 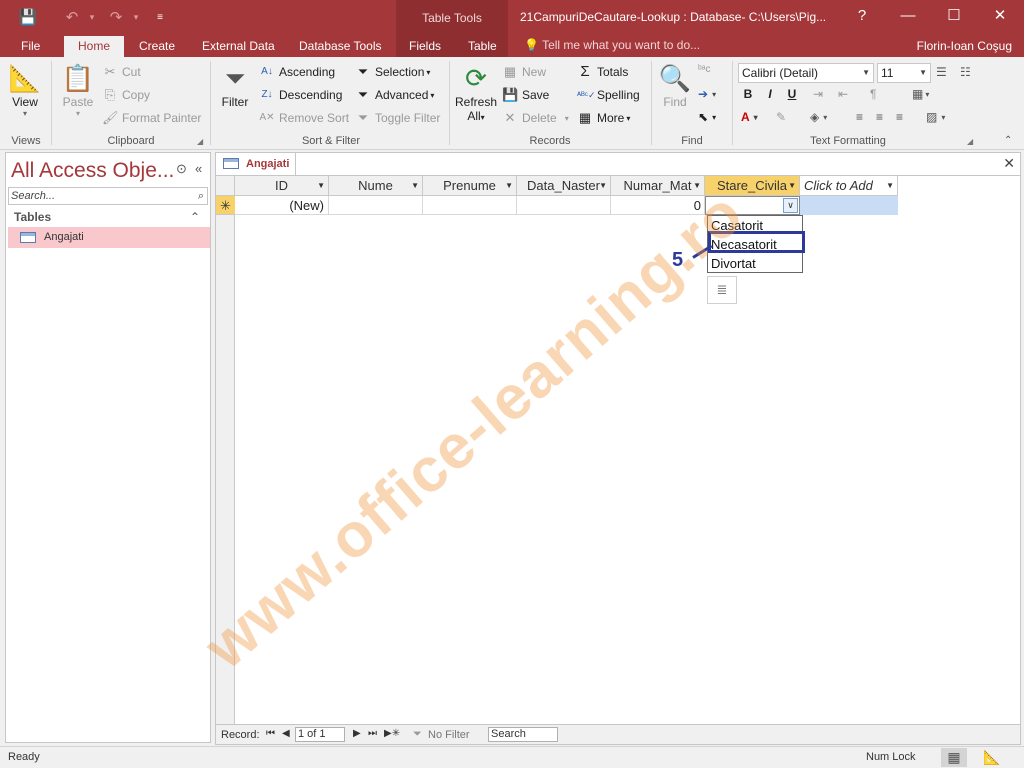 I want to click on selection-button: ⏷ Selection ▾, so click(x=393, y=72).